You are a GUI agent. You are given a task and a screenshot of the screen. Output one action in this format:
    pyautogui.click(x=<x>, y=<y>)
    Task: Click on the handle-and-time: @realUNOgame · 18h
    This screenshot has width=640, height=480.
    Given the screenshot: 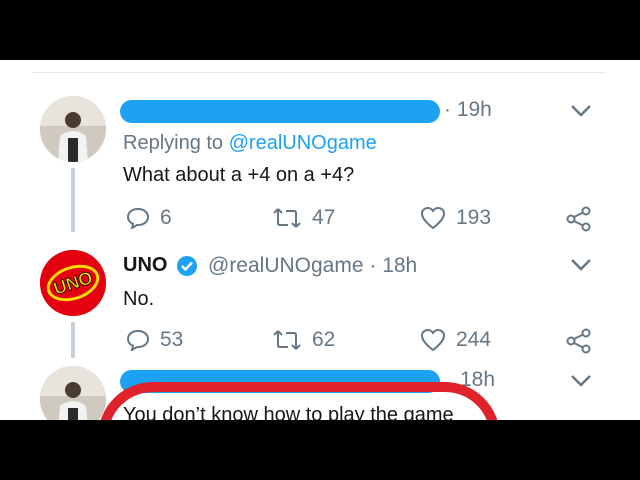 What is the action you would take?
    pyautogui.click(x=313, y=265)
    